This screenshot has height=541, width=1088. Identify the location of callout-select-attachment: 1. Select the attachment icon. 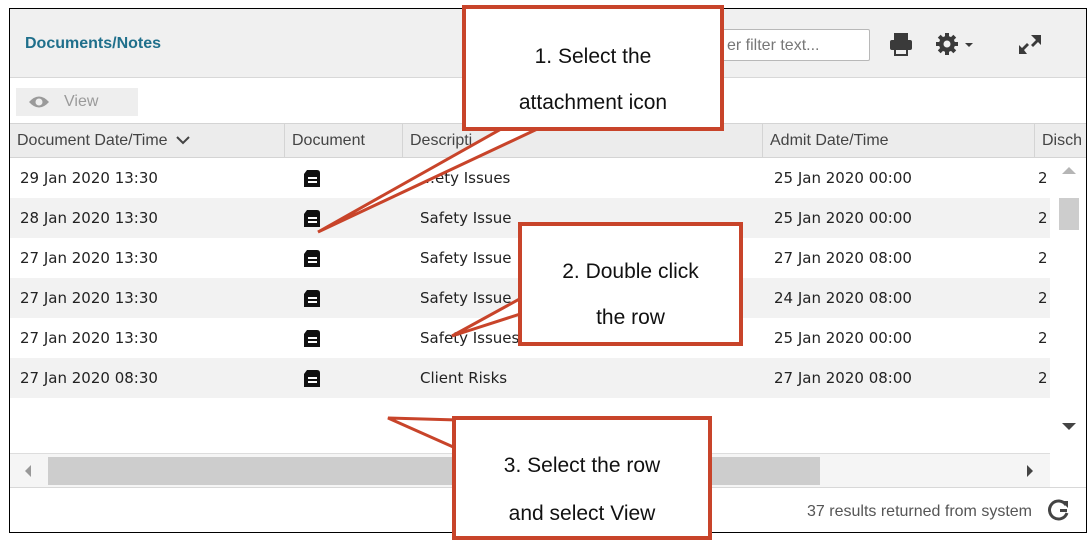
(593, 68).